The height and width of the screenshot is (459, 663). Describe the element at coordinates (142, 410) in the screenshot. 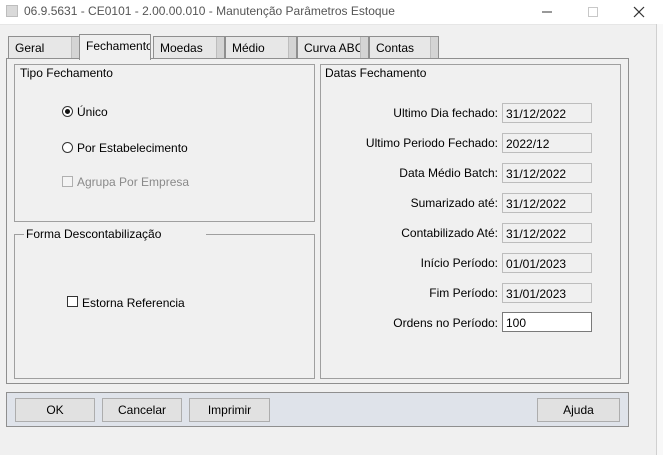

I see `cancel-button: Cancelar` at that location.